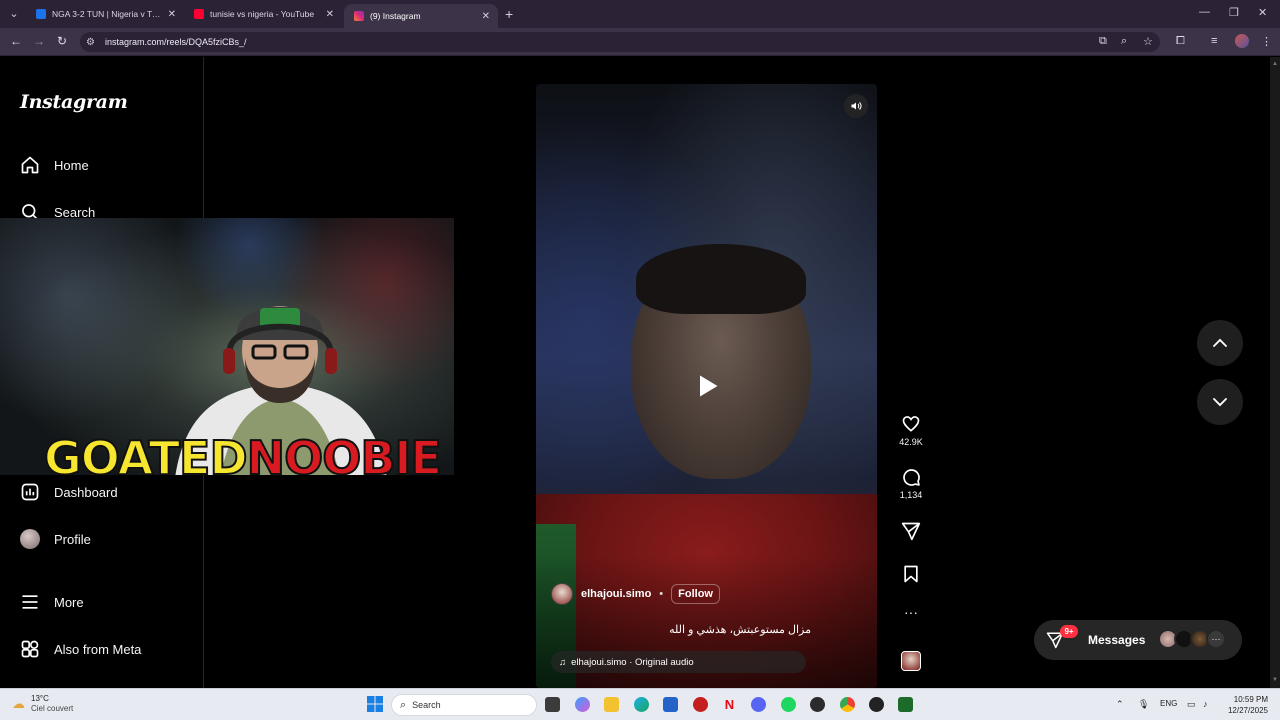 The height and width of the screenshot is (720, 1280). Describe the element at coordinates (1180, 41) in the screenshot. I see `extensions-icon: ⧠` at that location.